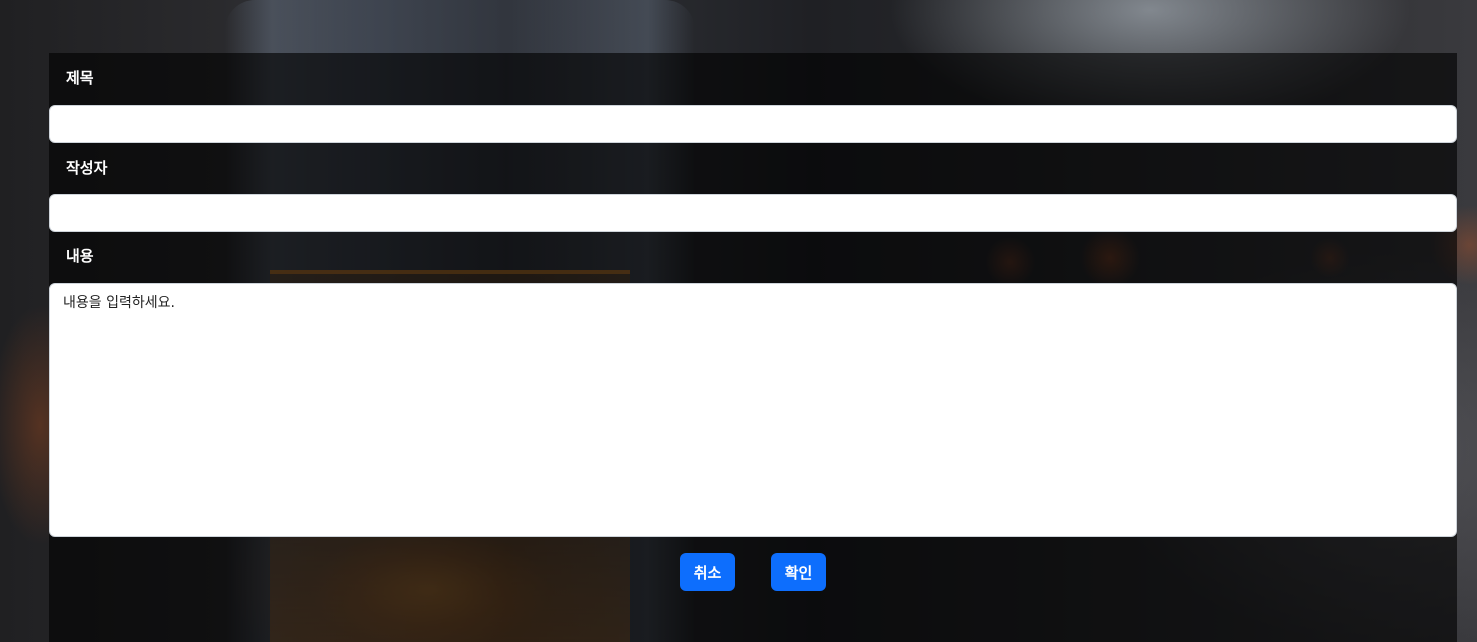 The width and height of the screenshot is (1477, 642). What do you see at coordinates (87, 168) in the screenshot?
I see `author-label: 작성자` at bounding box center [87, 168].